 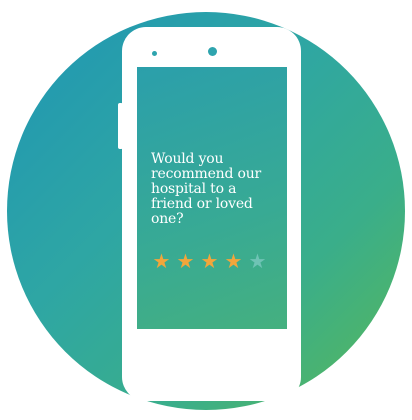 I want to click on phone-speaker-dot, so click(x=154, y=53).